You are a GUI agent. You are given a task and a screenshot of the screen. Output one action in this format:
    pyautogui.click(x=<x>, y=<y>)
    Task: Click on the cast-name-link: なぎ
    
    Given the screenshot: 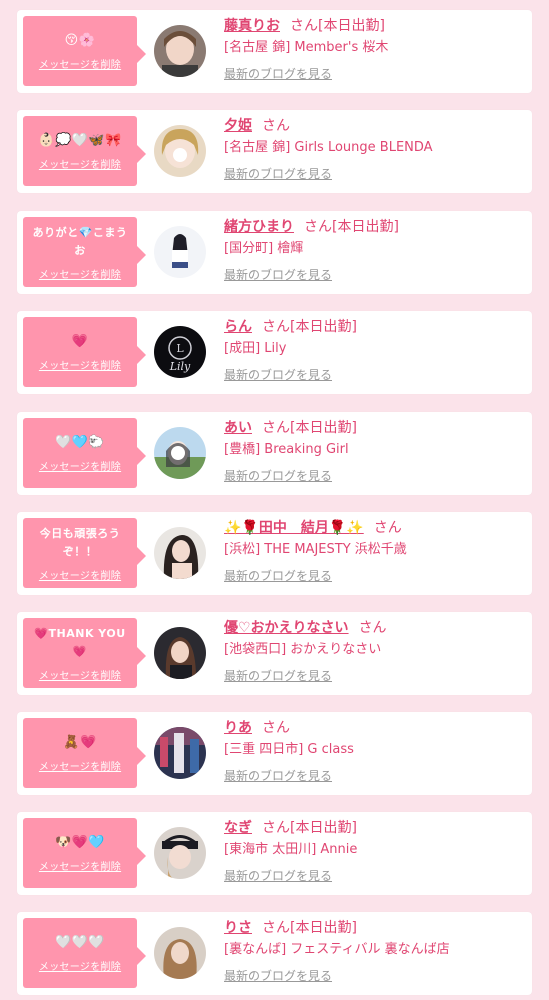 What is the action you would take?
    pyautogui.click(x=238, y=828)
    